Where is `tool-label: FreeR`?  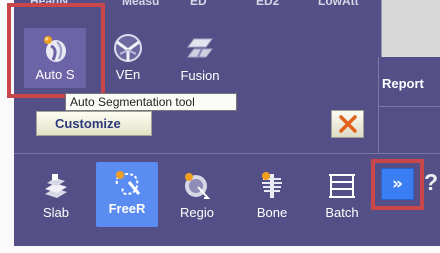
tool-label: FreeR is located at coordinates (127, 208).